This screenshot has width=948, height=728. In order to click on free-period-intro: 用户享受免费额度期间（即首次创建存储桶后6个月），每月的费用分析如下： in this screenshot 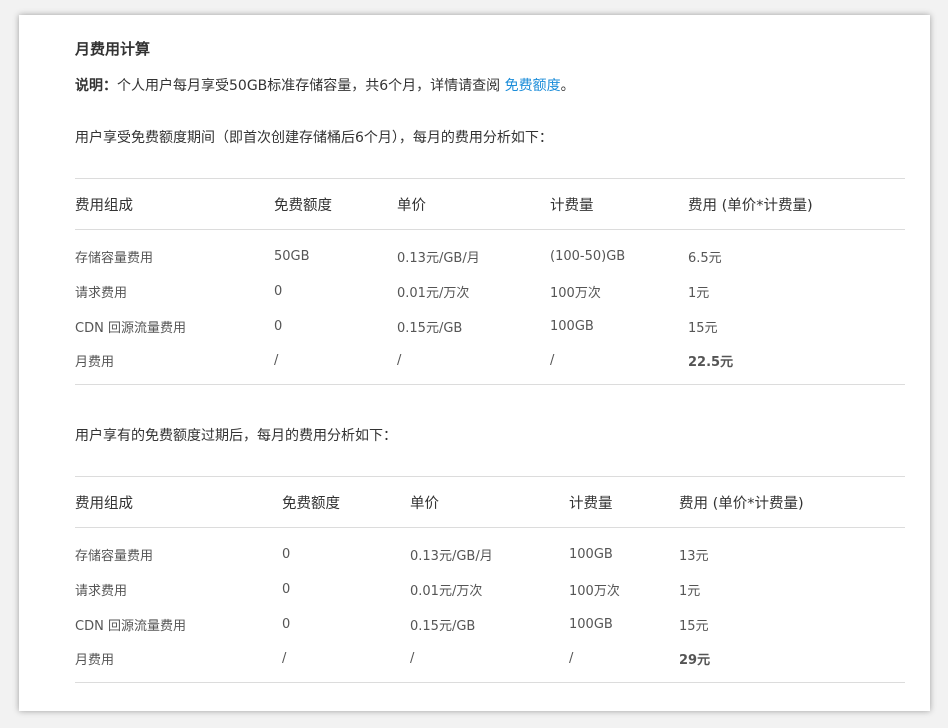, I will do `click(314, 138)`.